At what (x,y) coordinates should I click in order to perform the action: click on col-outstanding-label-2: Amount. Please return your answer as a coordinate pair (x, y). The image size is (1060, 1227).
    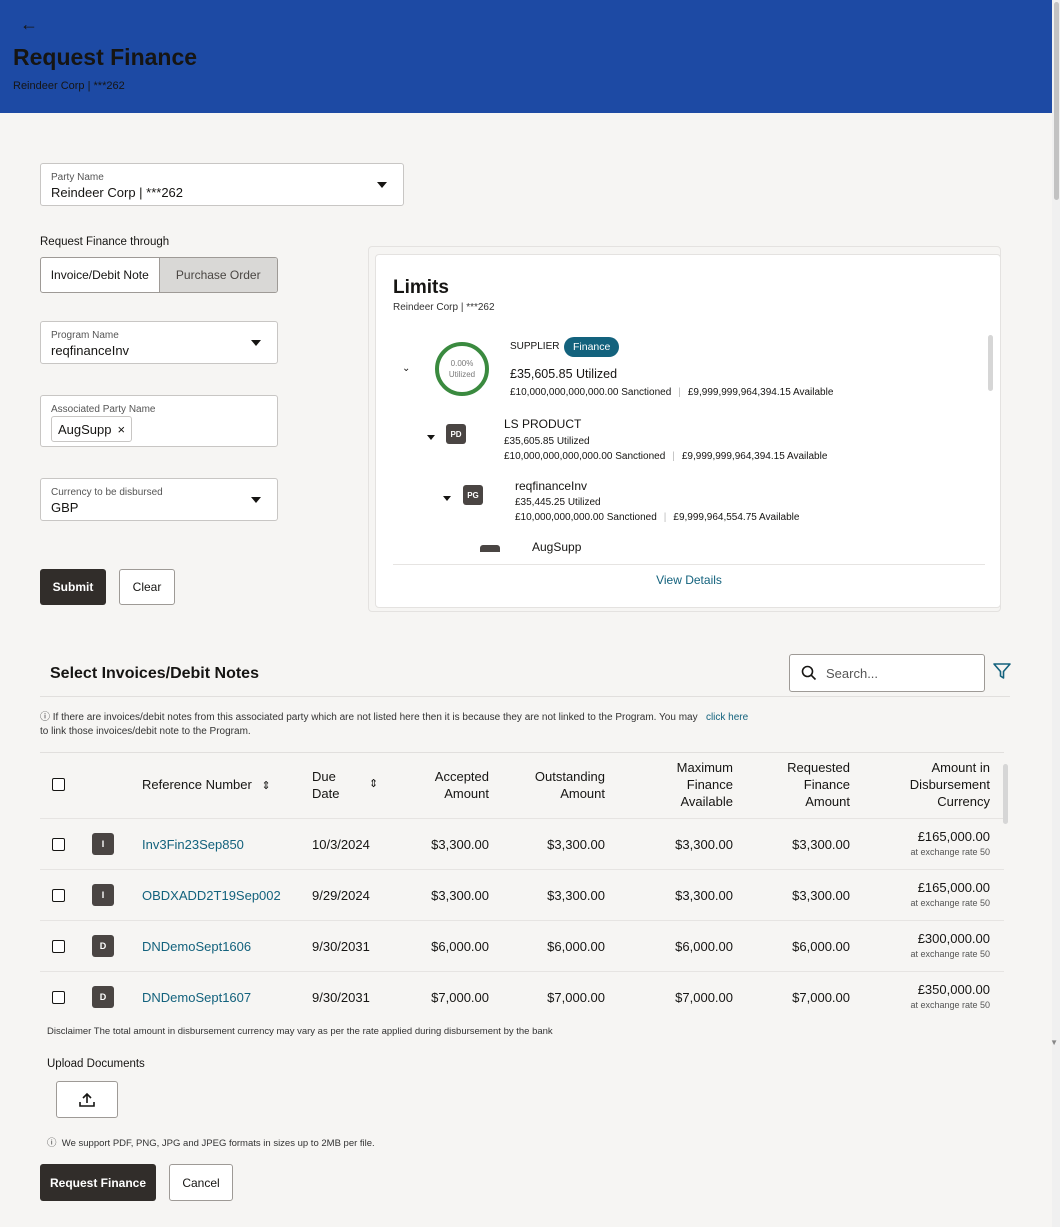
    Looking at the image, I should click on (582, 793).